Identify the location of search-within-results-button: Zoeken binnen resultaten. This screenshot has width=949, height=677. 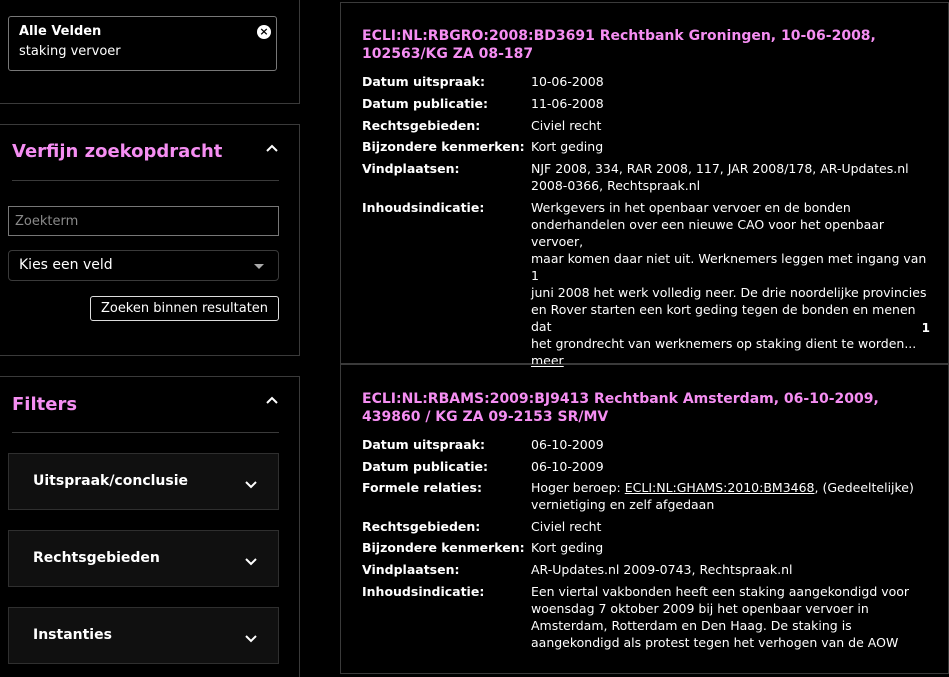
(184, 308).